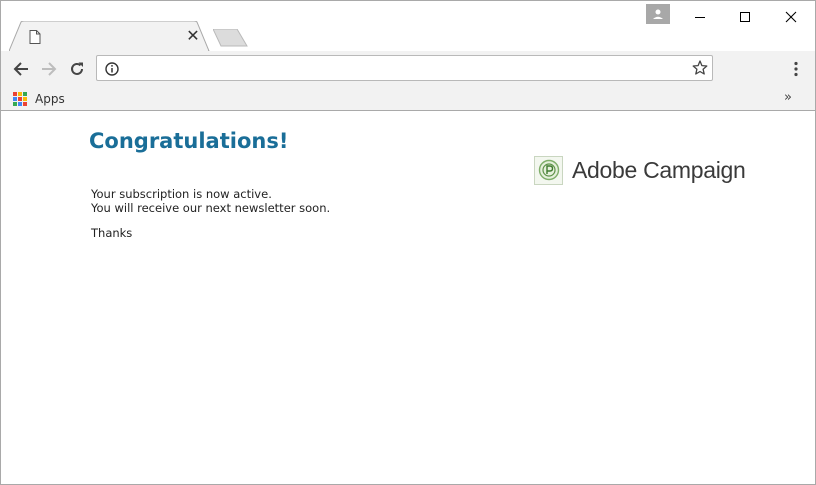 The width and height of the screenshot is (816, 485). What do you see at coordinates (659, 169) in the screenshot?
I see `brand-name: Adobe Campaign` at bounding box center [659, 169].